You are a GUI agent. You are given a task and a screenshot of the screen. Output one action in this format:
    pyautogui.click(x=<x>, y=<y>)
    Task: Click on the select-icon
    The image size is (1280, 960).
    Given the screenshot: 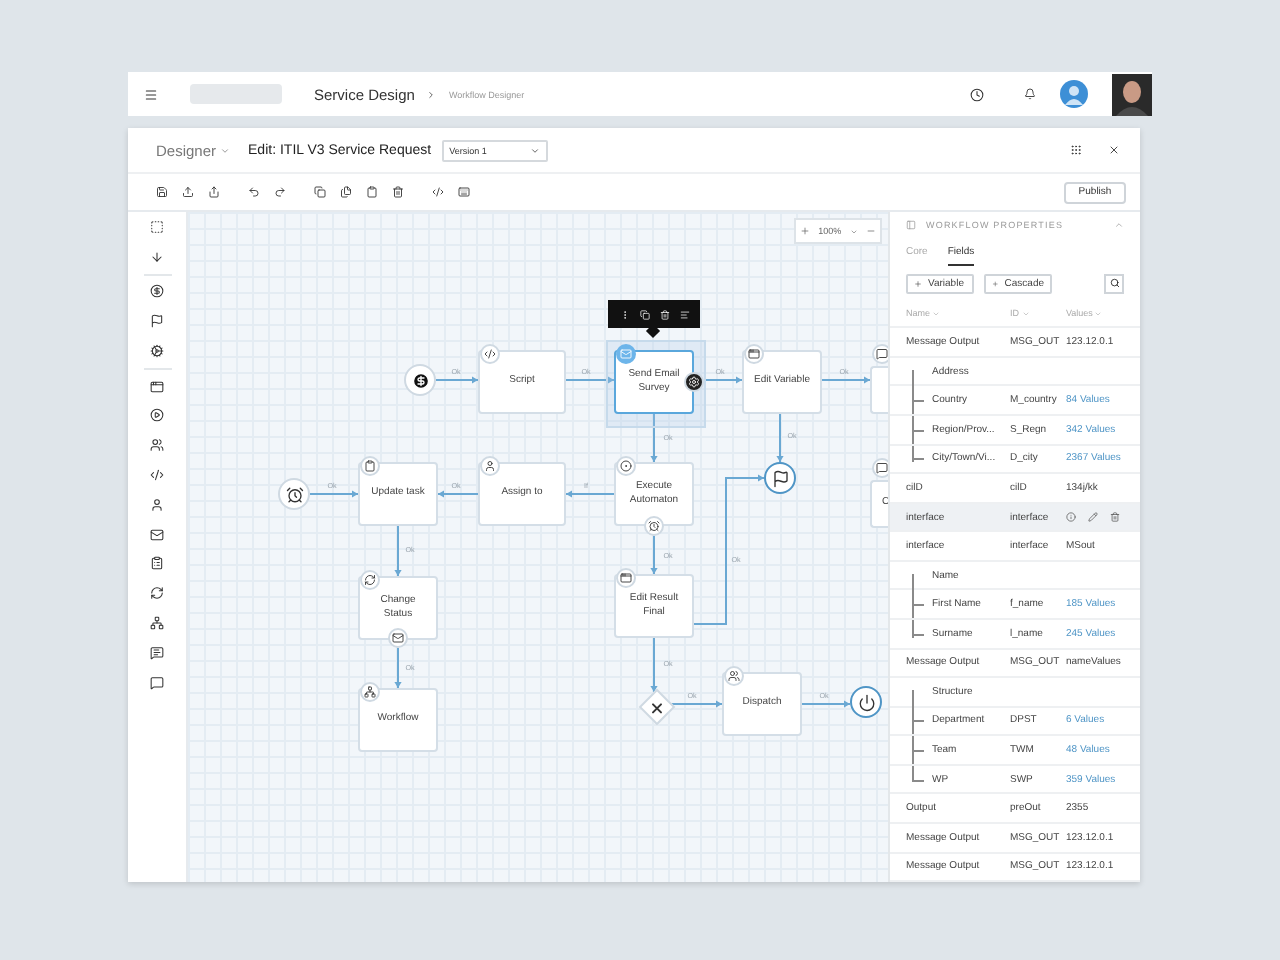 What is the action you would take?
    pyautogui.click(x=157, y=227)
    